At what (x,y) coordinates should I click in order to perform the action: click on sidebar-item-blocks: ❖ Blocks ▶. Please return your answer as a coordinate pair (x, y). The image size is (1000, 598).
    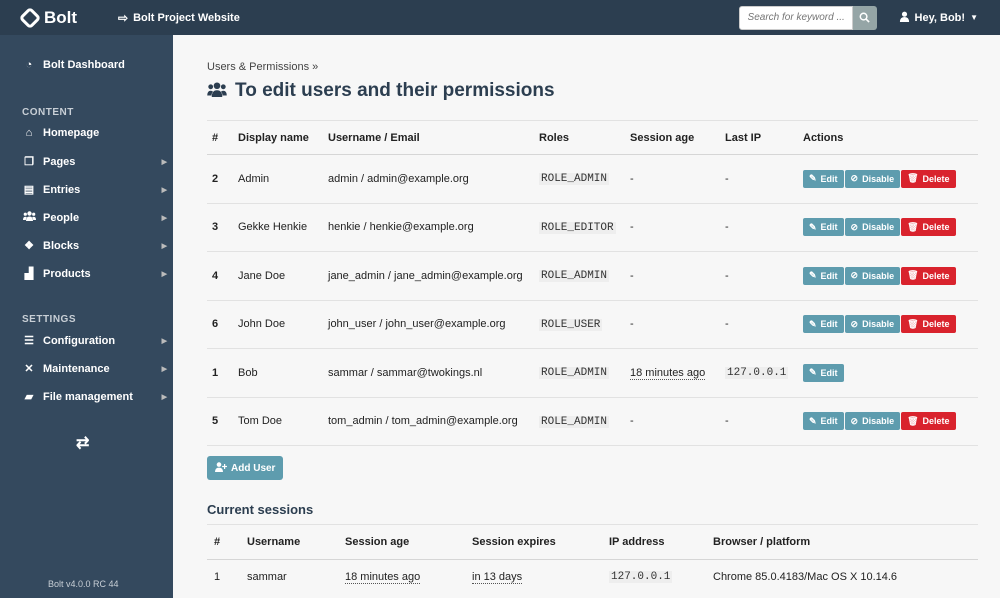
    Looking at the image, I should click on (94, 246).